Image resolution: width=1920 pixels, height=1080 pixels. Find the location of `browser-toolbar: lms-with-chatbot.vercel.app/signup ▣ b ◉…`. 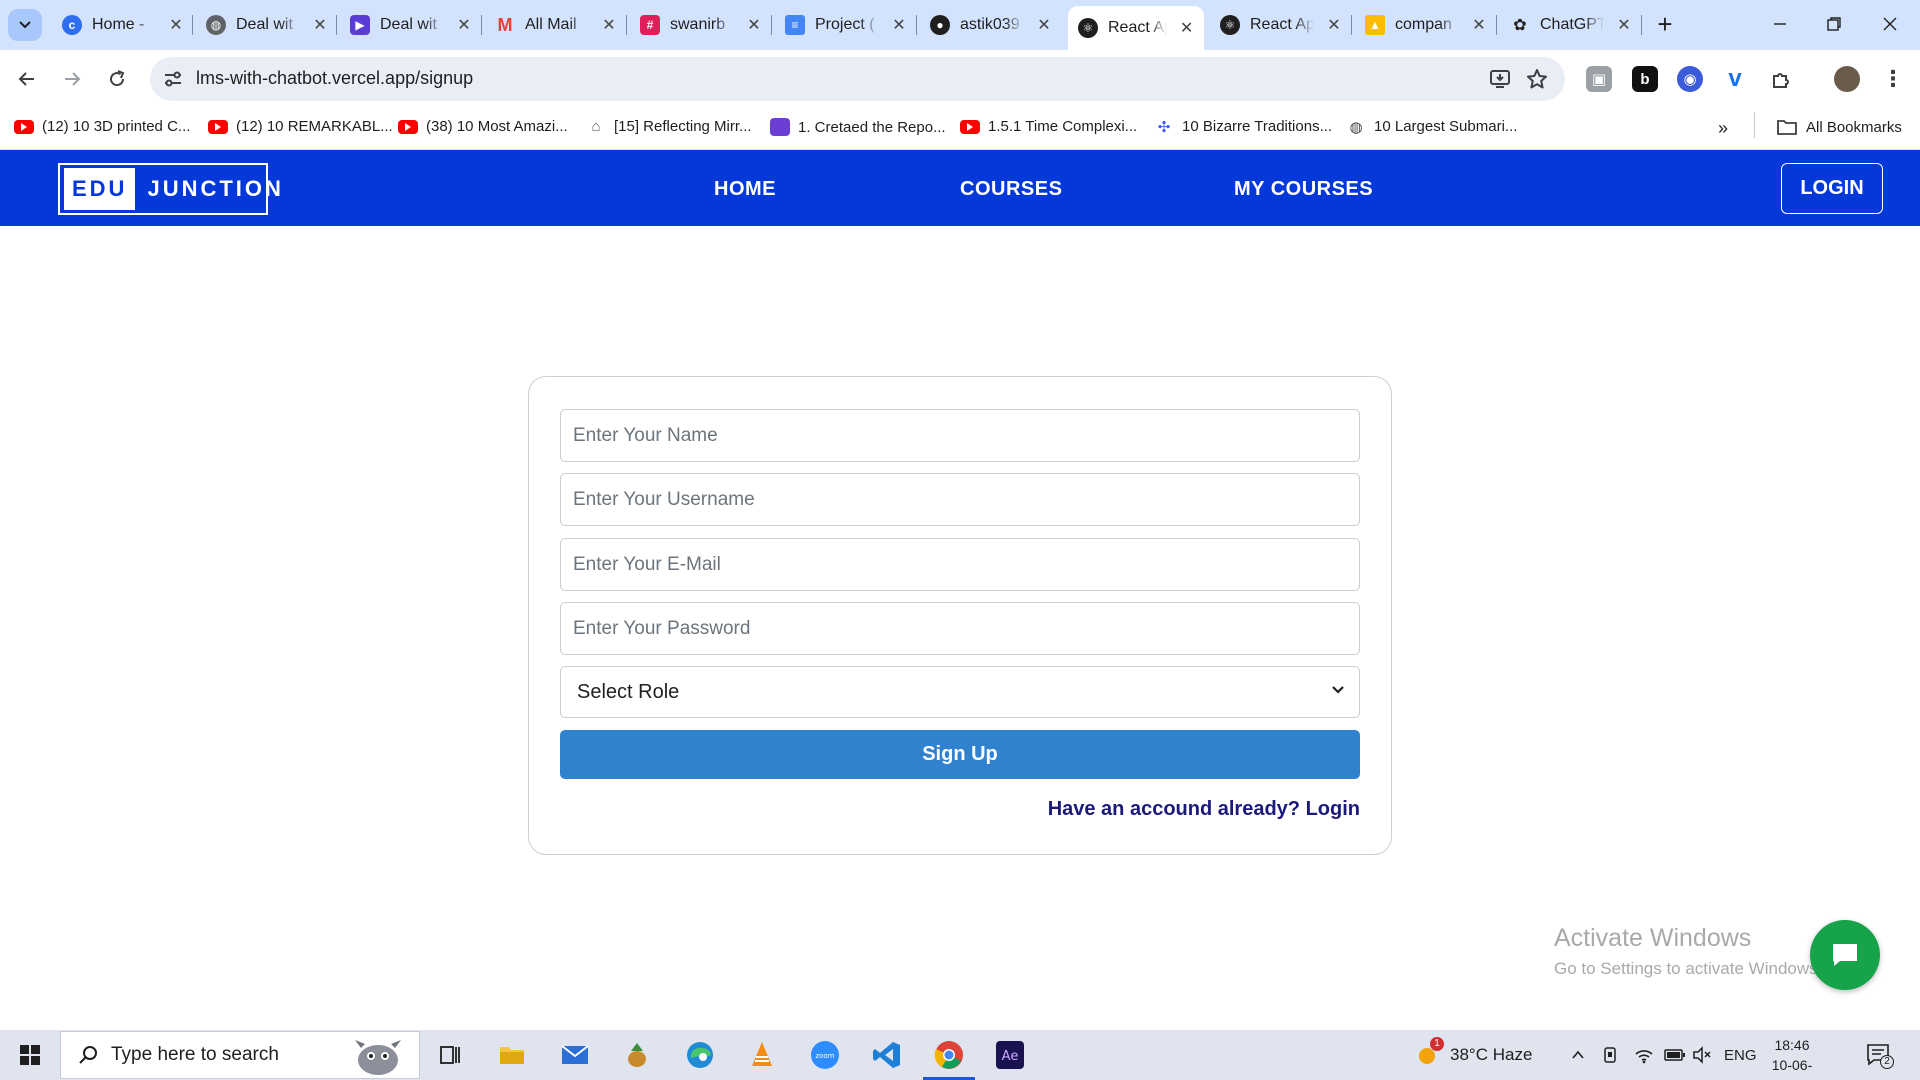

browser-toolbar: lms-with-chatbot.vercel.app/signup ▣ b ◉… is located at coordinates (960, 79).